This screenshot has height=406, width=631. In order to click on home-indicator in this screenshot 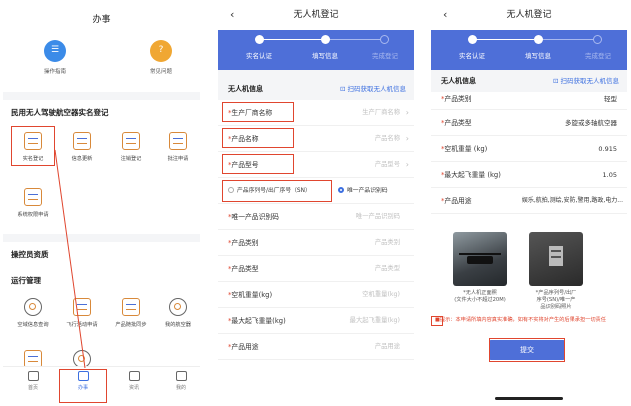, I will do `click(529, 398)`.